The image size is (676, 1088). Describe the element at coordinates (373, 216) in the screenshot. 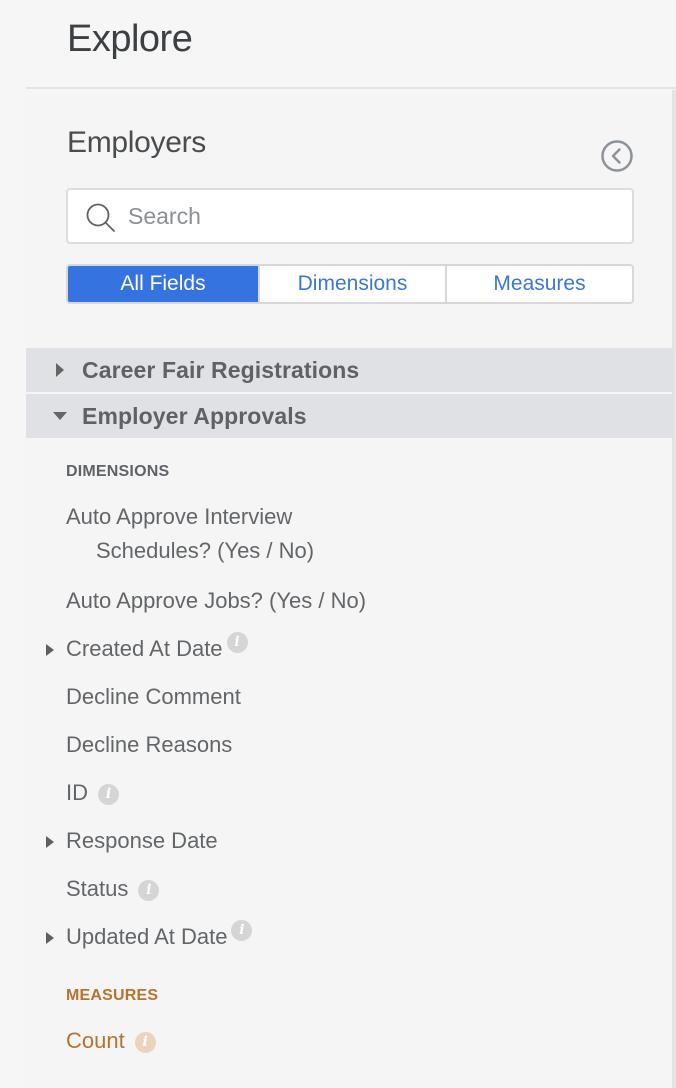

I see `search-input` at that location.